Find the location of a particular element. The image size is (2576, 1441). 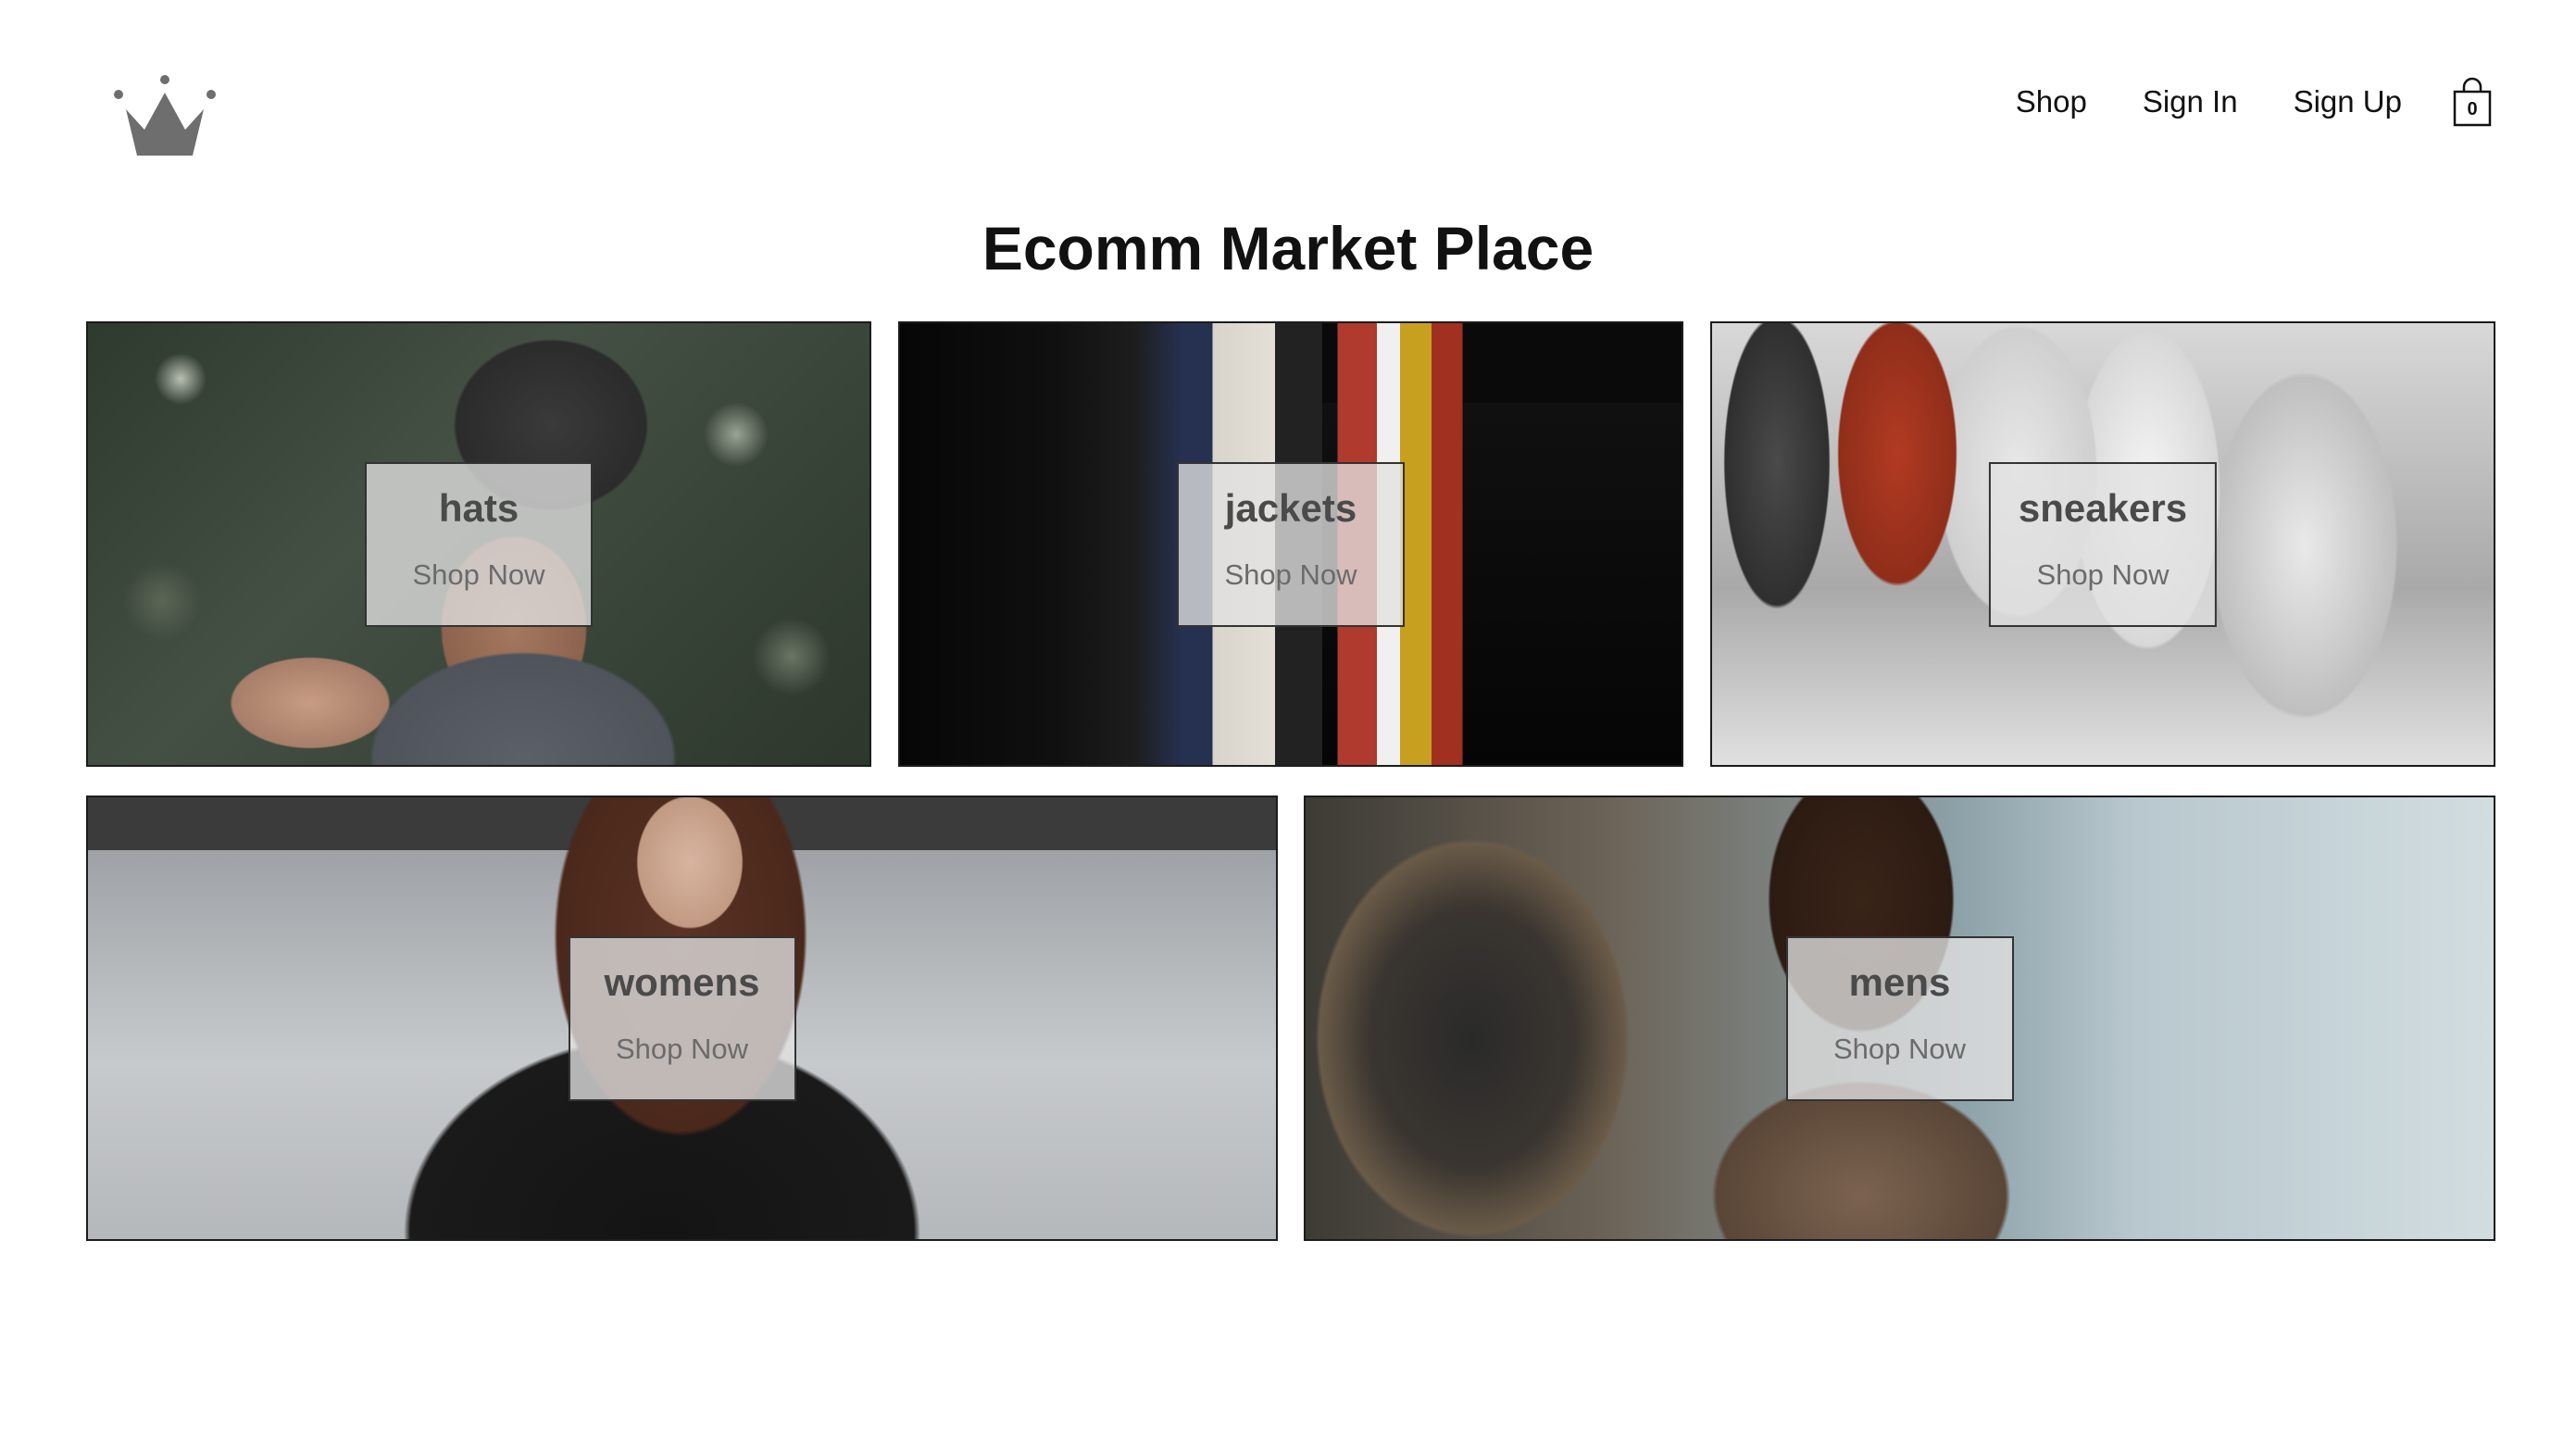

cart-button: 0 is located at coordinates (2472, 102).